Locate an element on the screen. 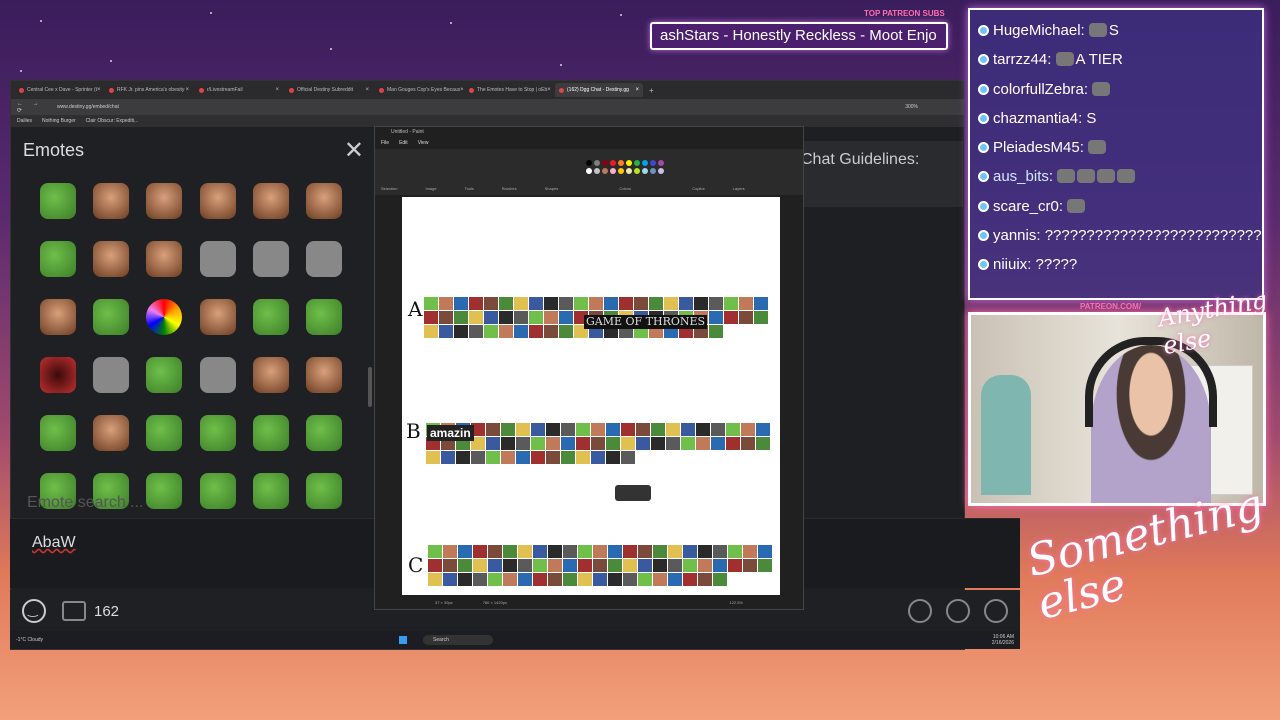 This screenshot has height=720, width=1280. chat-input-text: AbaW is located at coordinates (54, 543).